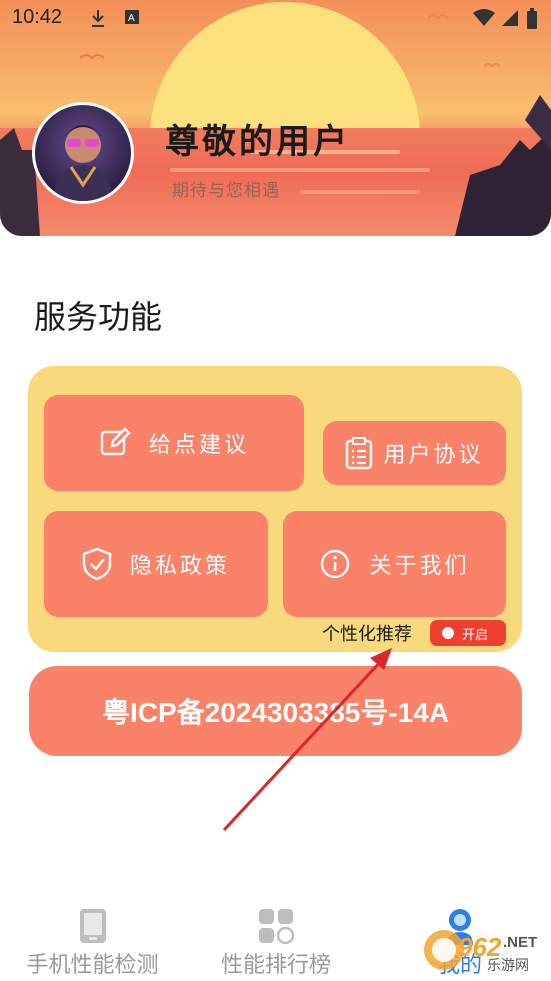 This screenshot has width=551, height=981. I want to click on user-agreement-button: 用户协议, so click(414, 453).